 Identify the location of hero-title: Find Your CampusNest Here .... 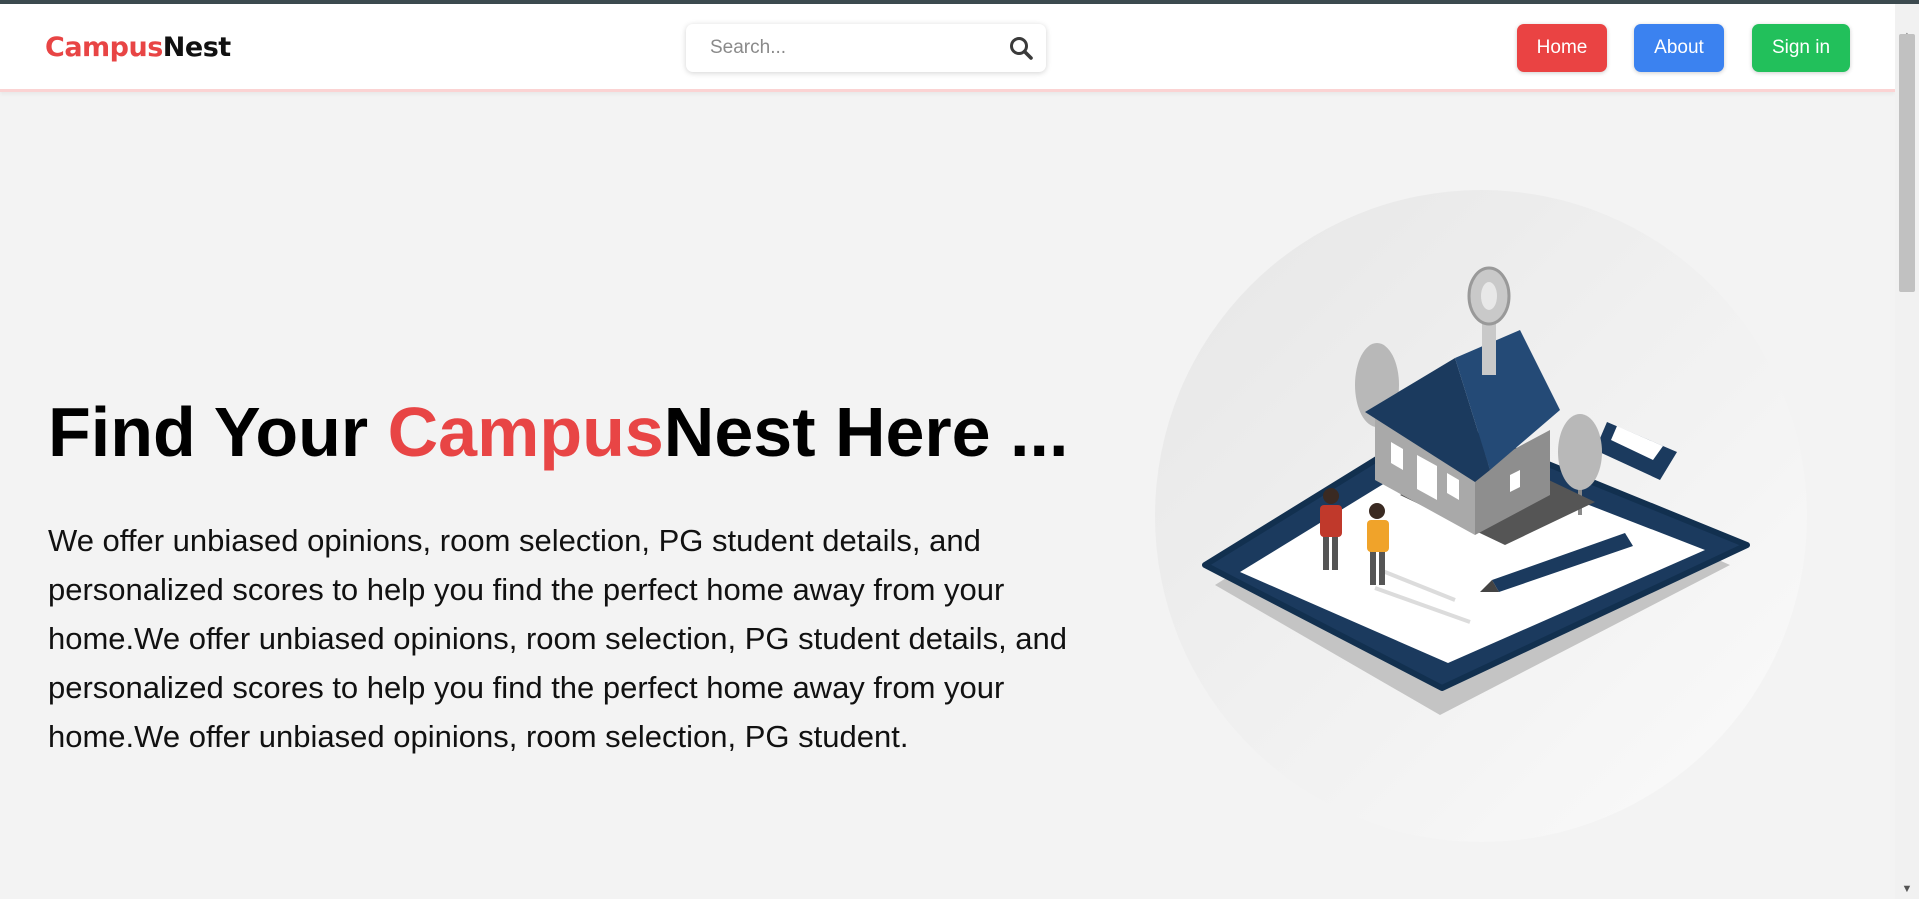
(558, 432).